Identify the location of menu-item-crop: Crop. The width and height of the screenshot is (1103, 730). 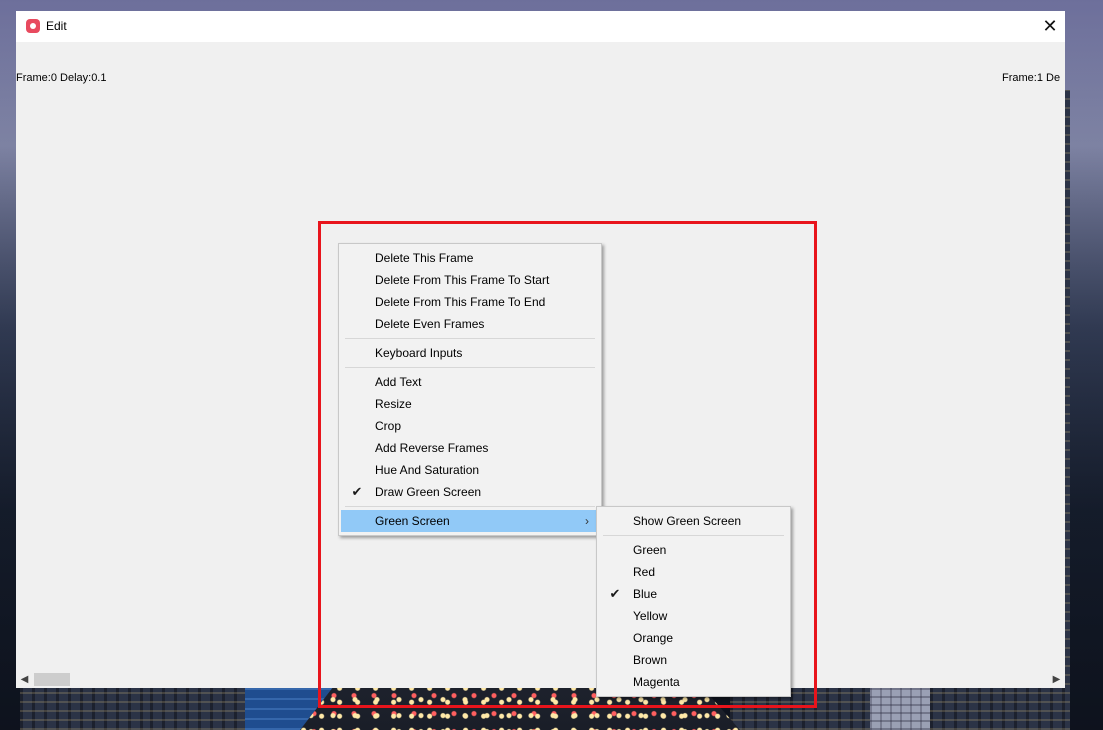
(470, 426).